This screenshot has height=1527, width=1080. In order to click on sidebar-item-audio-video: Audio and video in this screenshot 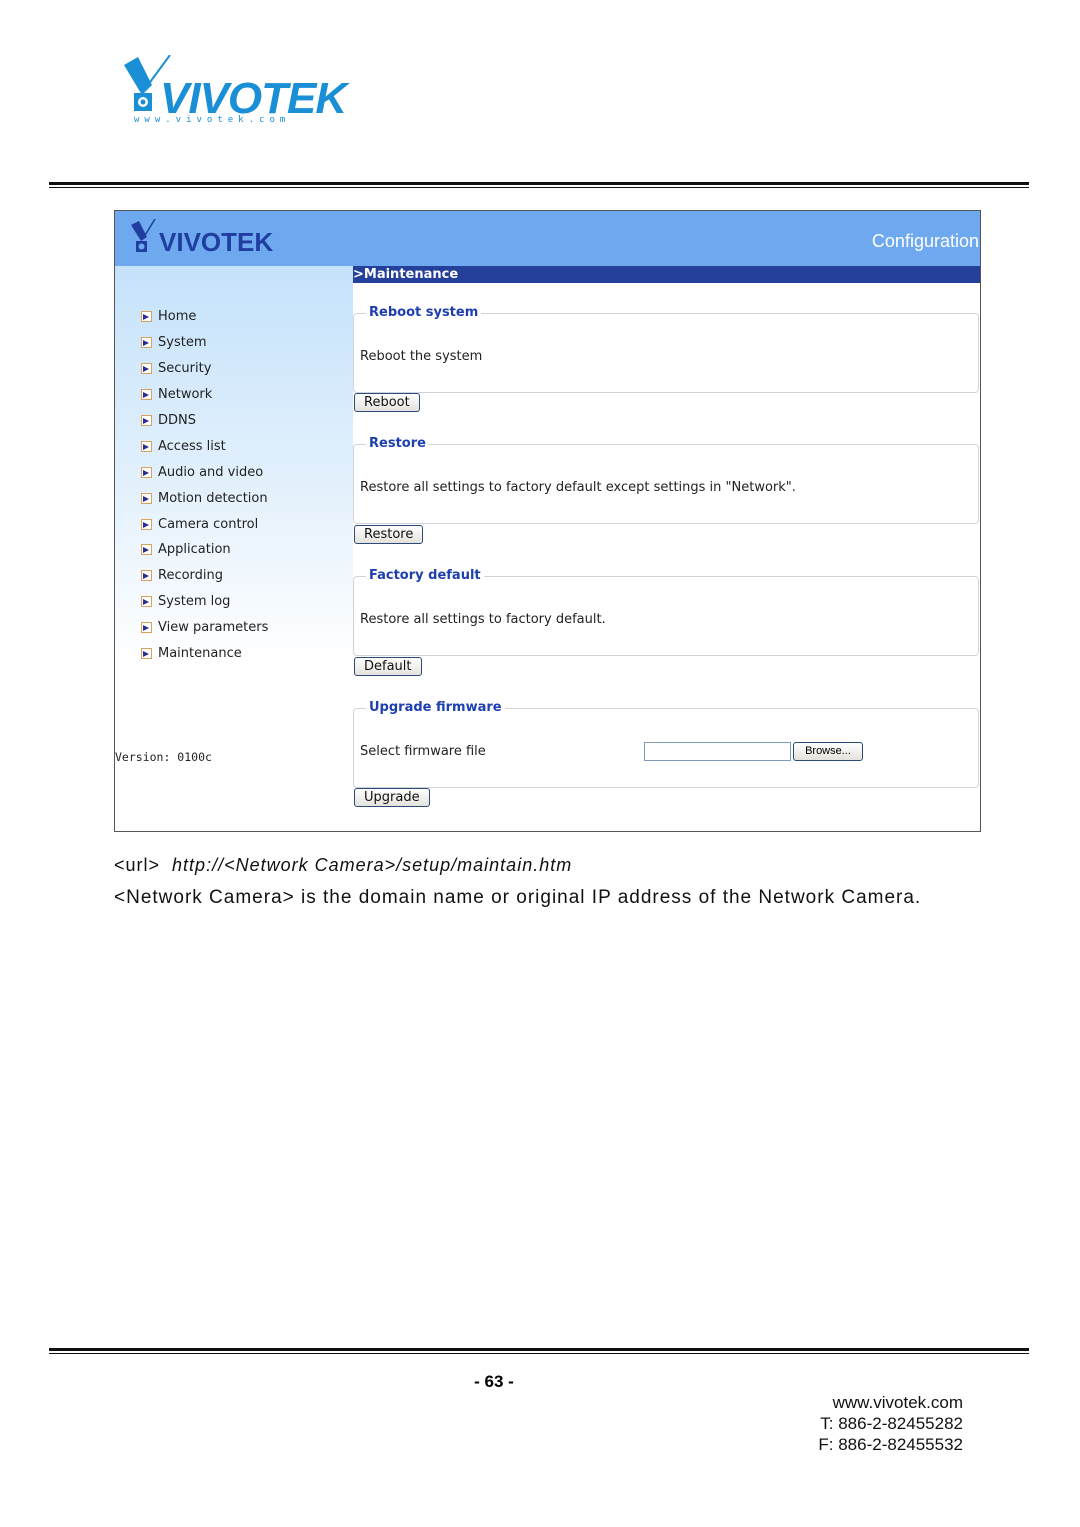, I will do `click(204, 472)`.